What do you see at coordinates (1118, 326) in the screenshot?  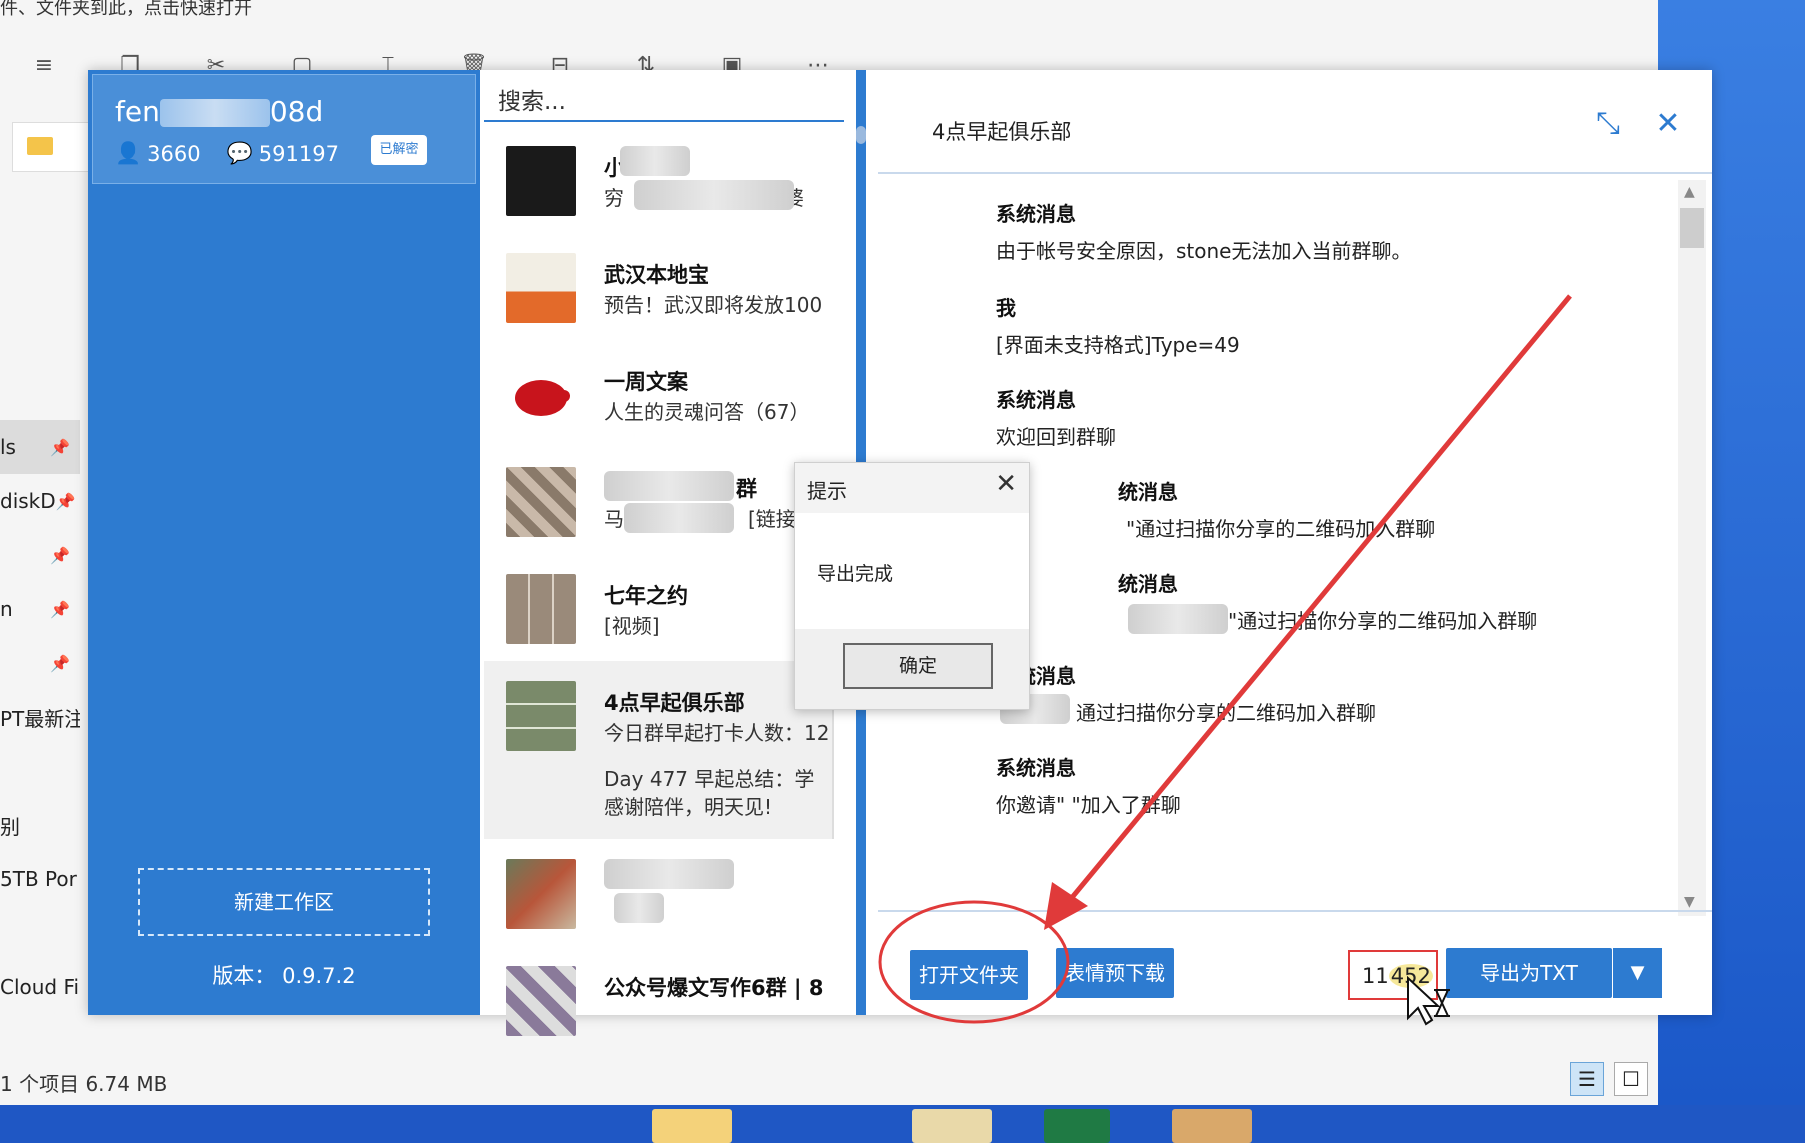 I see `message-item: 我 [界面未支持格式]Type=49` at bounding box center [1118, 326].